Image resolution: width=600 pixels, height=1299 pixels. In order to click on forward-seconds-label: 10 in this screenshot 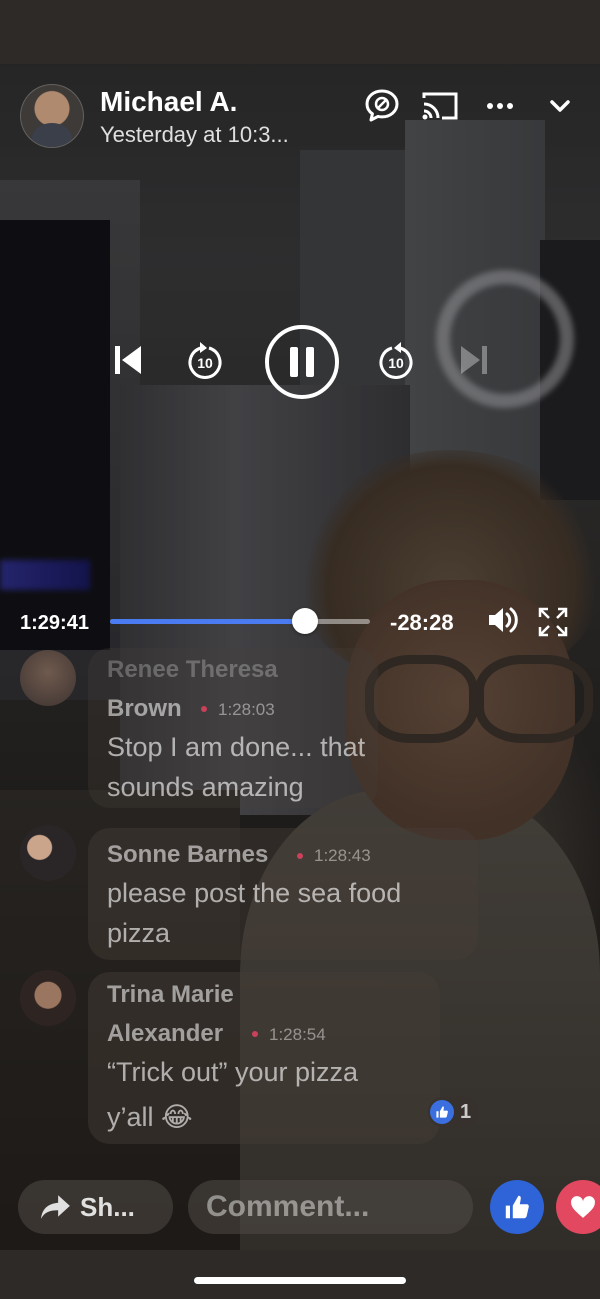, I will do `click(396, 363)`.